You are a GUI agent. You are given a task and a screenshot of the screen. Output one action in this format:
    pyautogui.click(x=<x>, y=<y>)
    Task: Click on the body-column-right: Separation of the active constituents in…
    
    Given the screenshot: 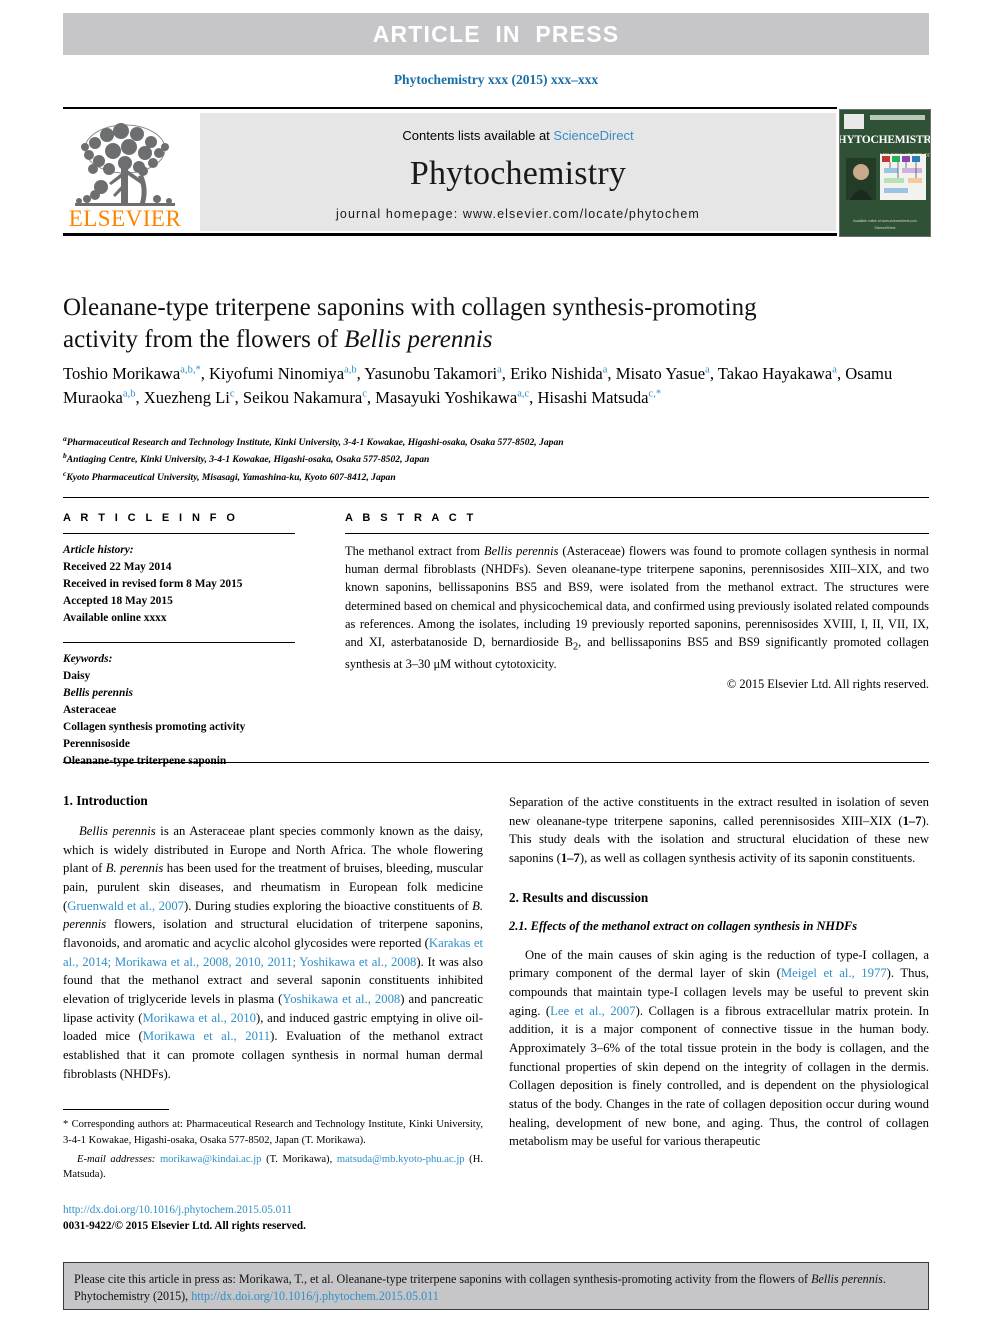 What is the action you would take?
    pyautogui.click(x=719, y=977)
    